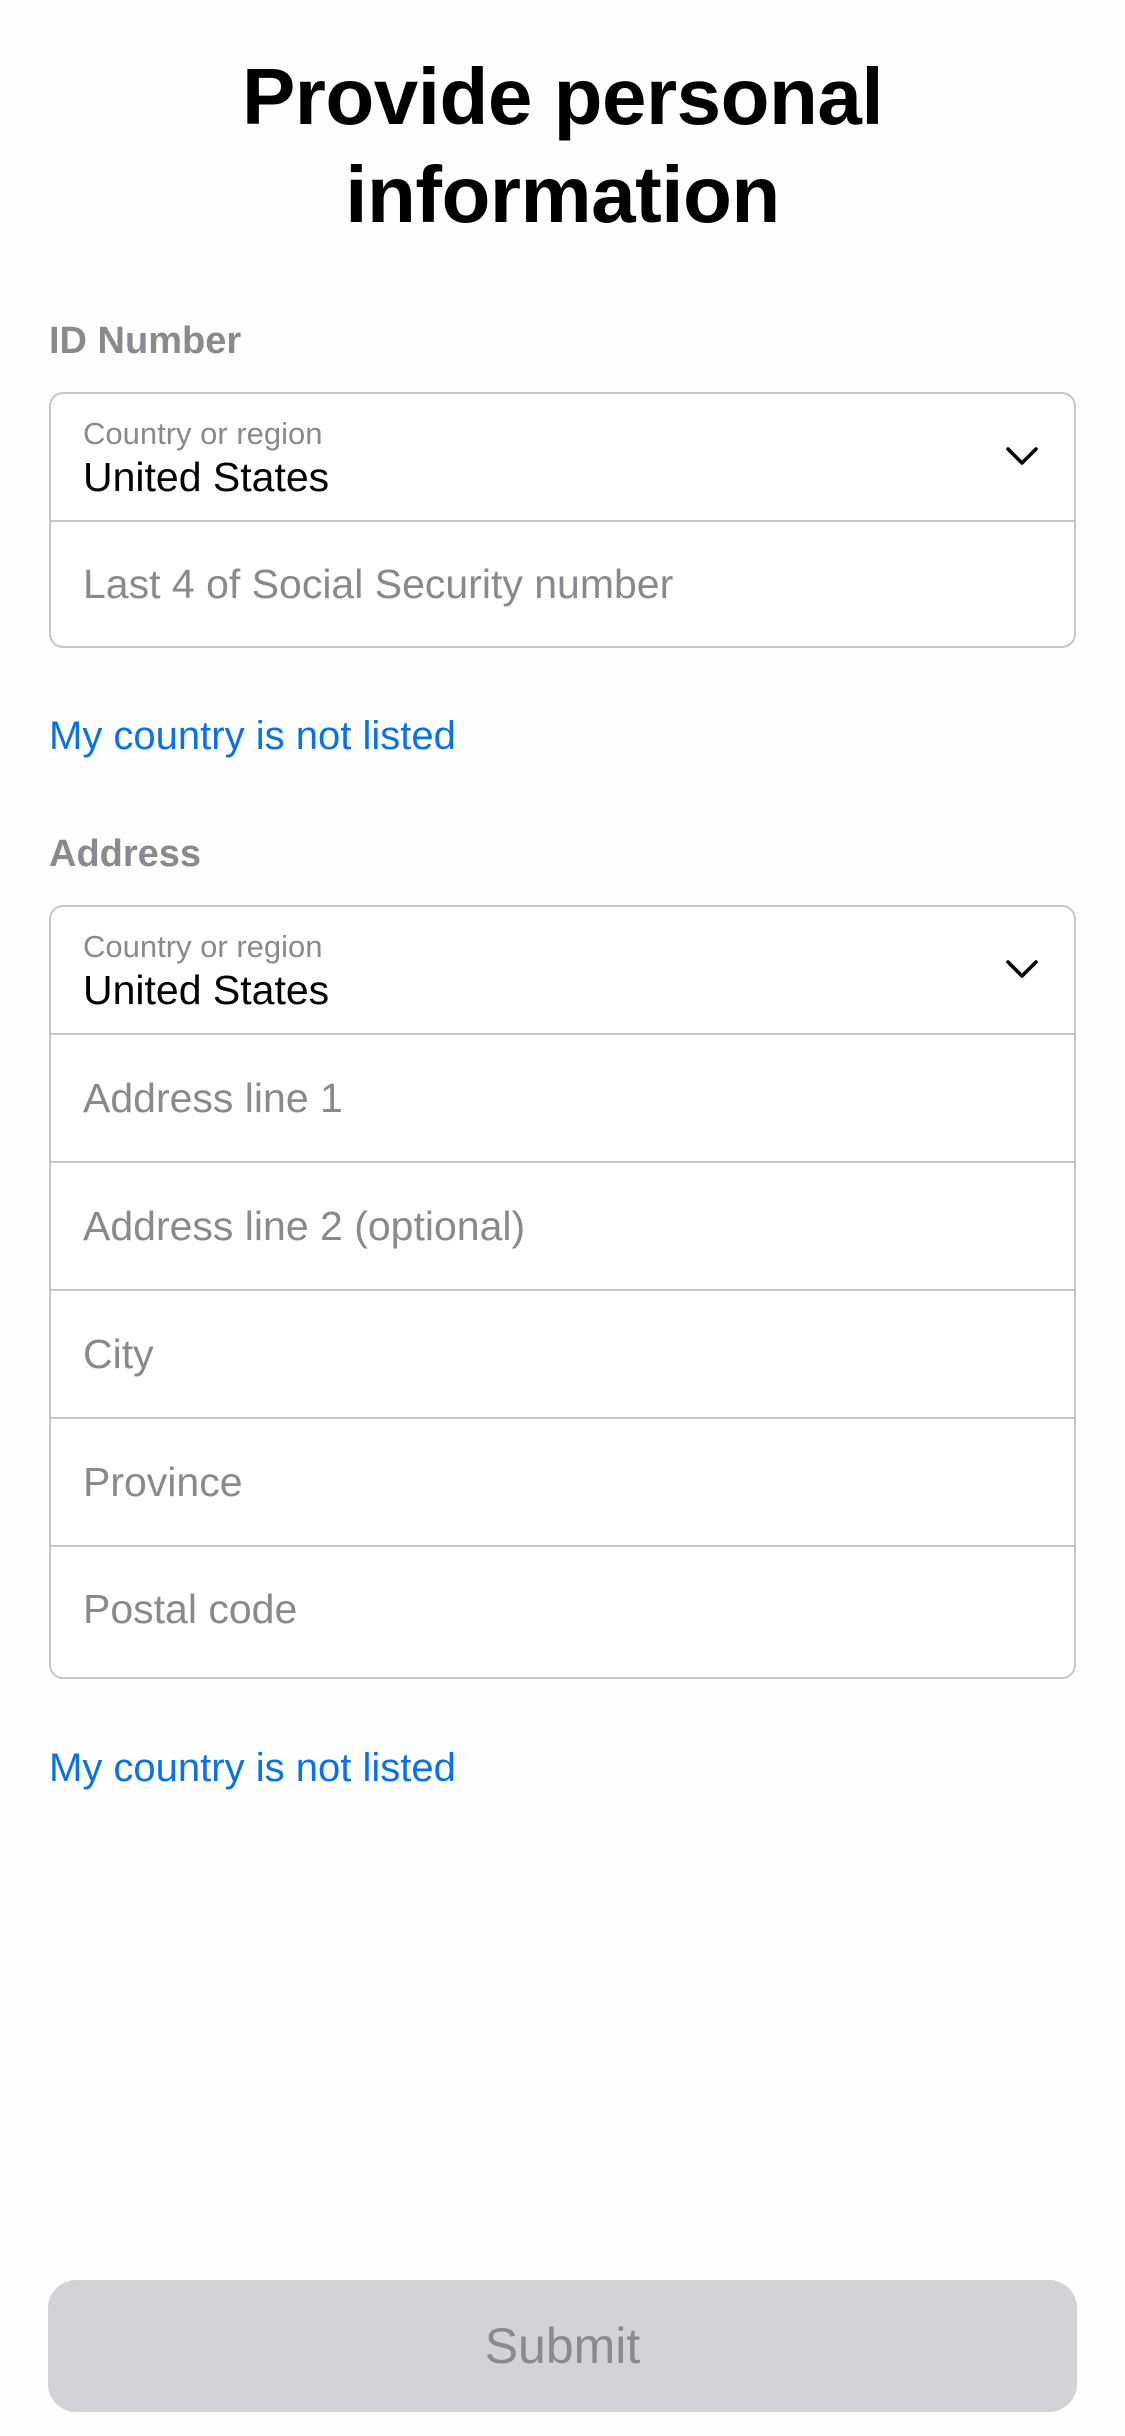  What do you see at coordinates (562, 1481) in the screenshot?
I see `province-field: Province` at bounding box center [562, 1481].